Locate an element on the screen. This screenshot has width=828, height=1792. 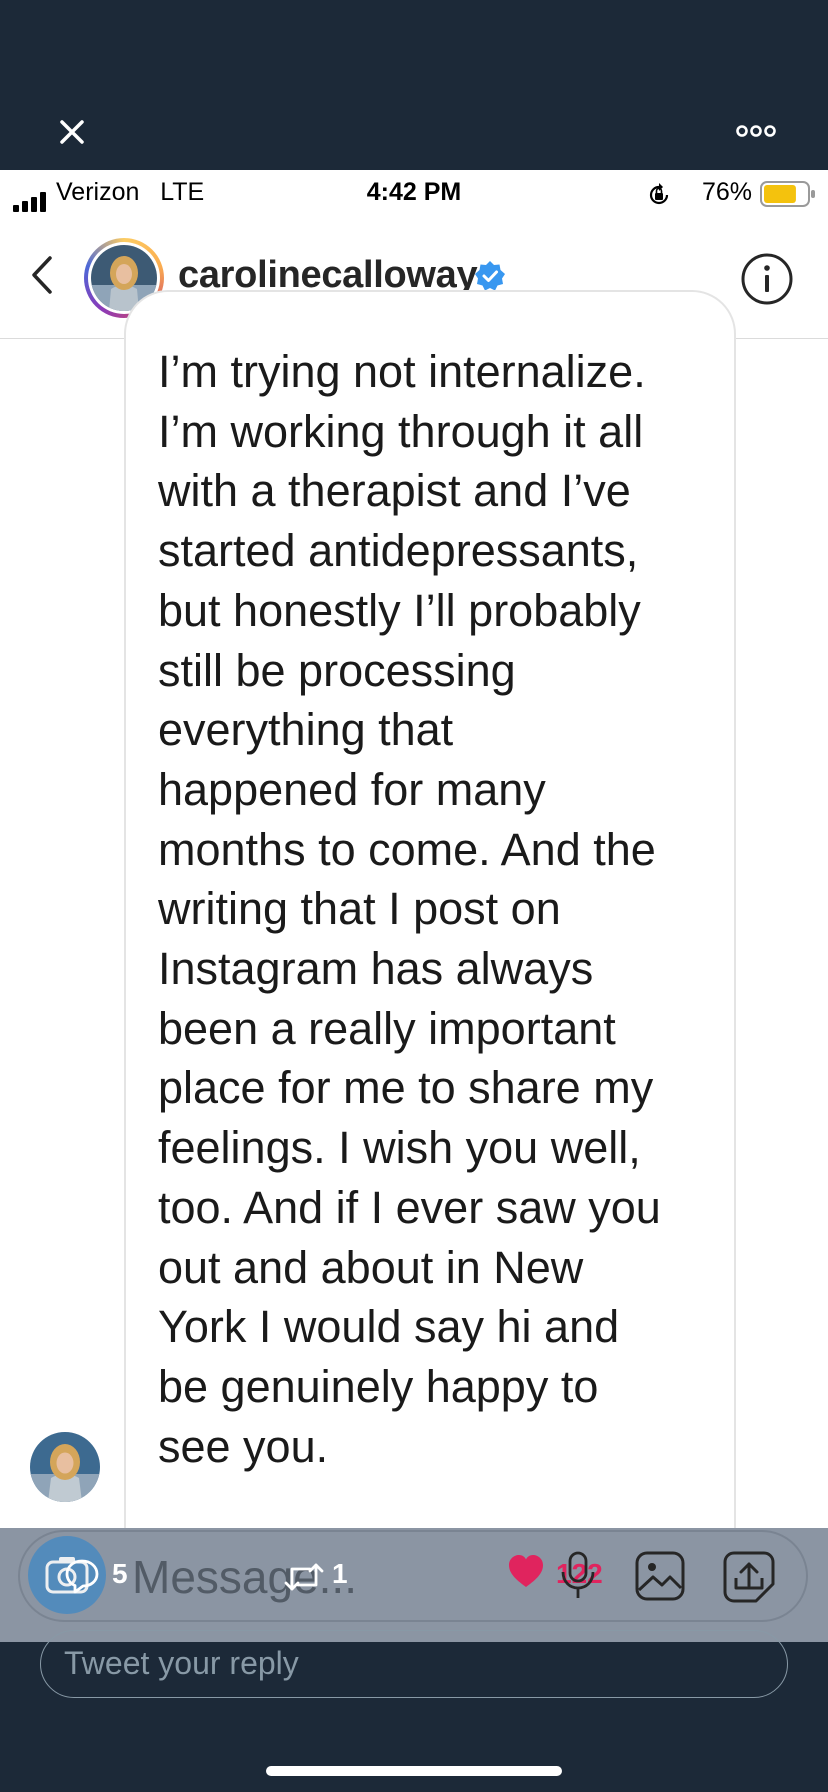
rotation-lock-icon is located at coordinates (659, 194).